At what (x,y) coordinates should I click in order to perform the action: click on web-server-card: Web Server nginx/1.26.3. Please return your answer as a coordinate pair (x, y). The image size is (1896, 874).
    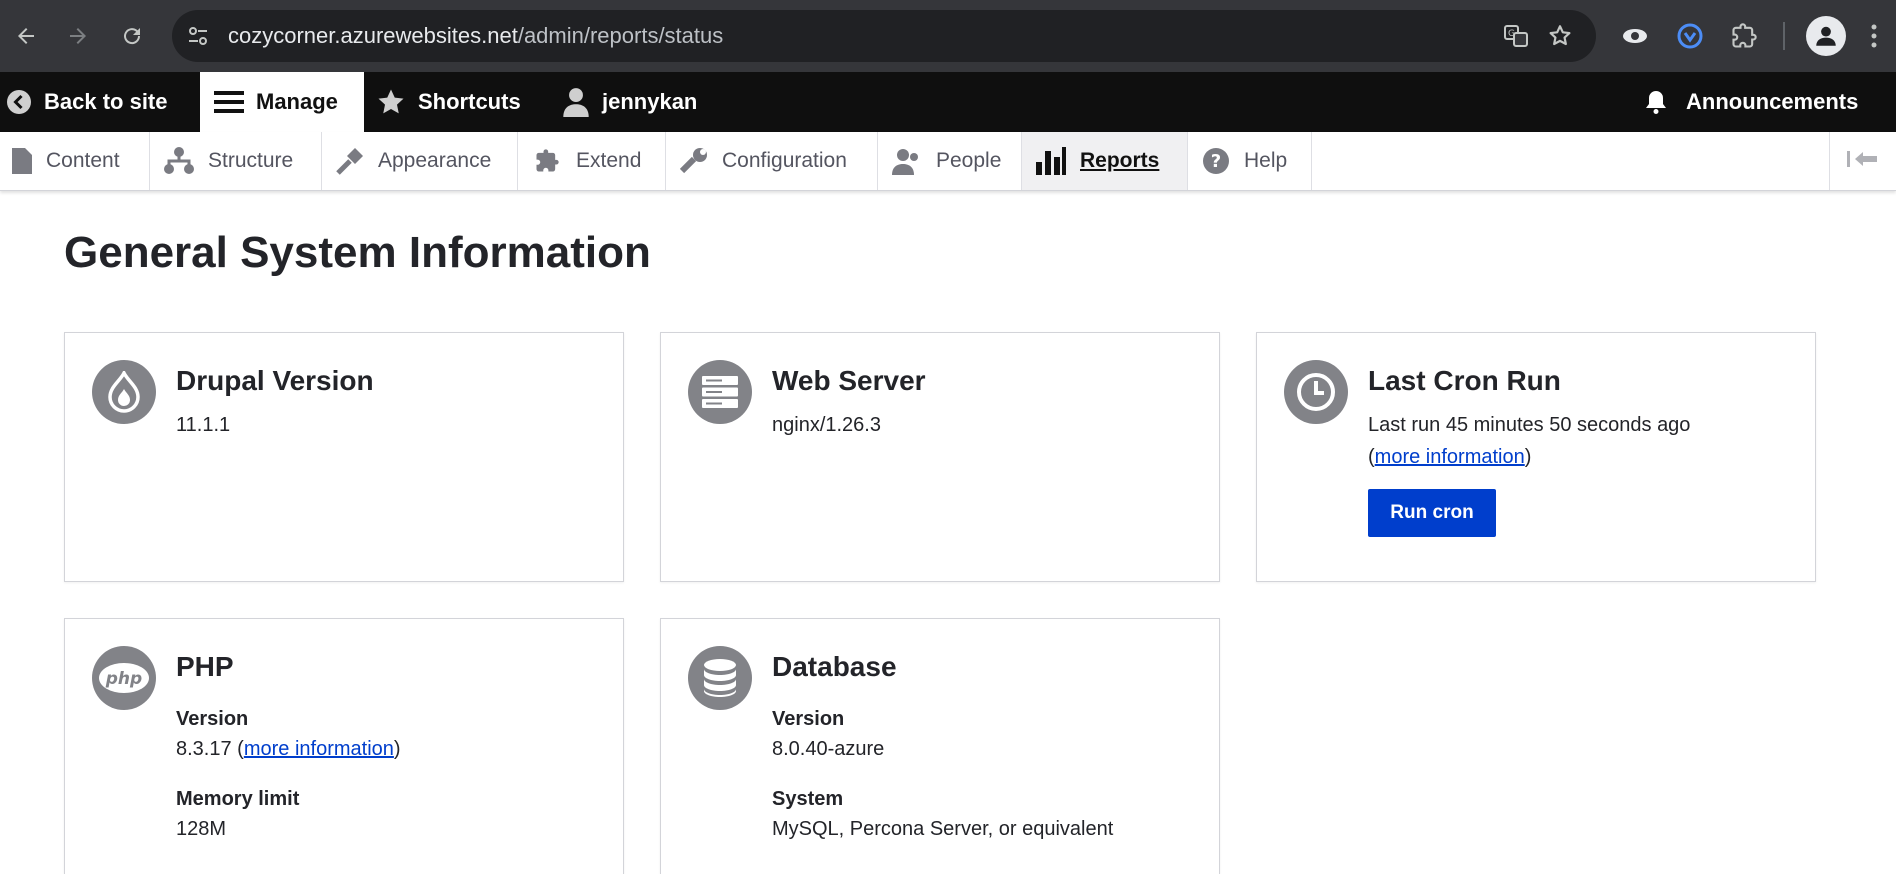
    Looking at the image, I should click on (940, 457).